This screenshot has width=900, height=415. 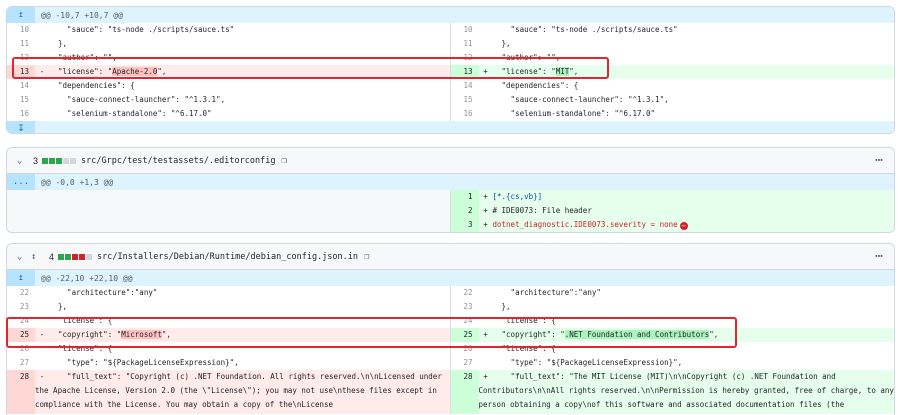 What do you see at coordinates (229, 293) in the screenshot?
I see `left-side: 22 "architecture":"any"` at bounding box center [229, 293].